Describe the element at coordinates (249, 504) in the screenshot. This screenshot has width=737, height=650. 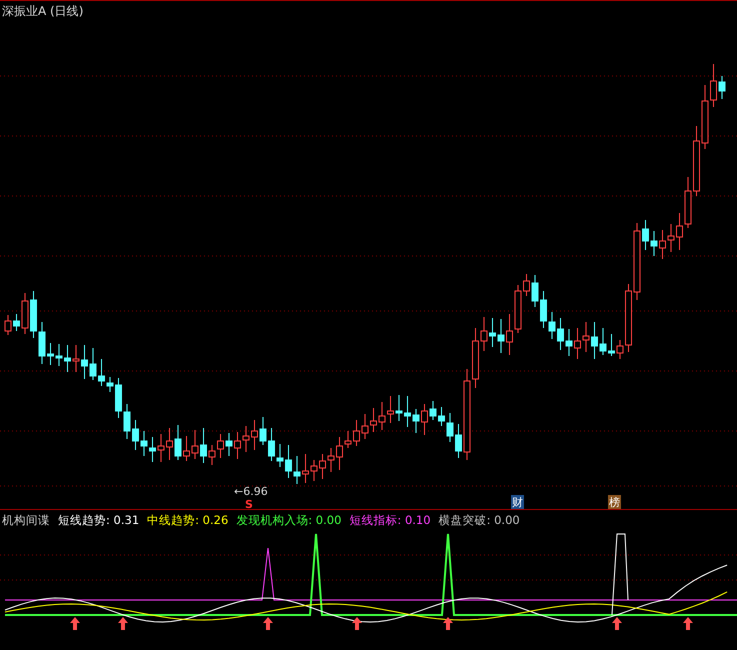
I see `signal-marker: S` at that location.